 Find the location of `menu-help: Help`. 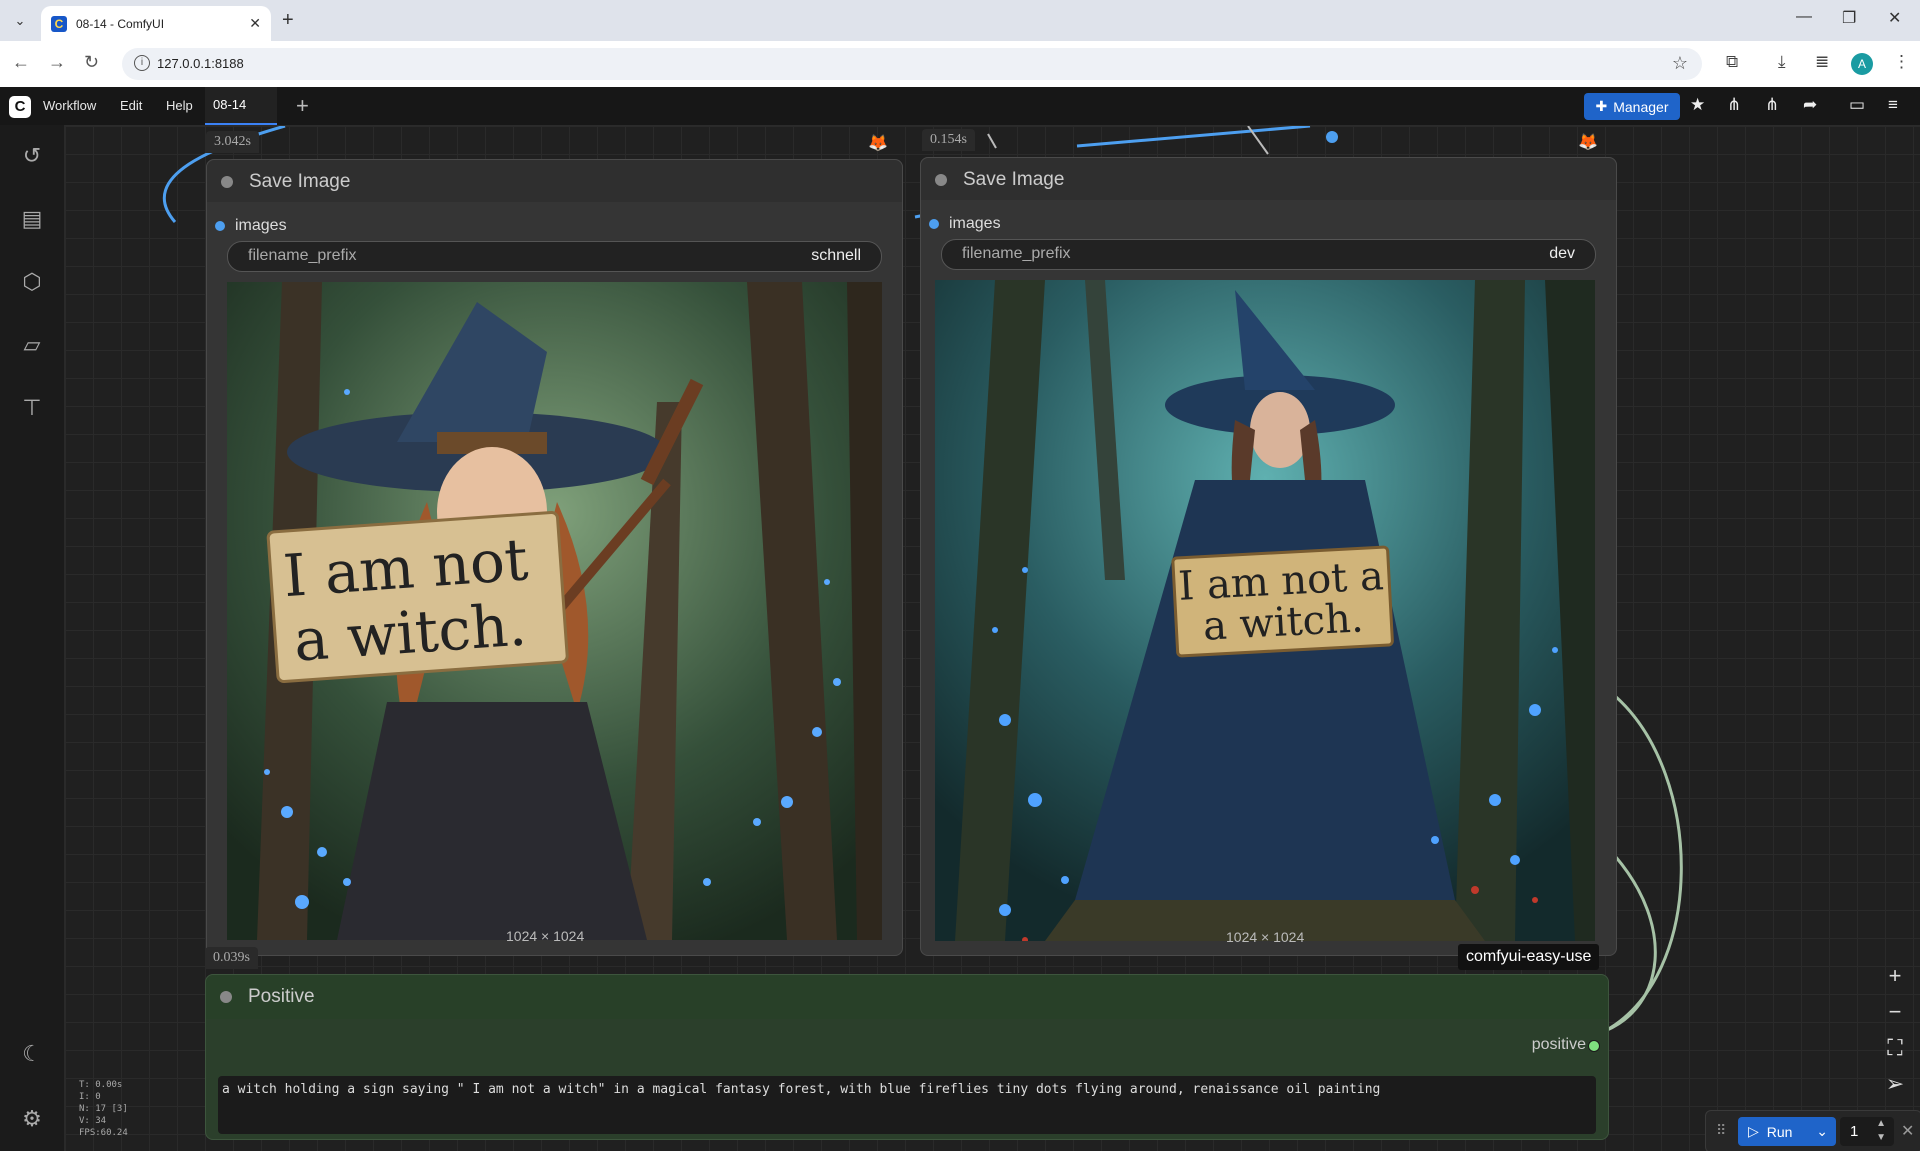

menu-help: Help is located at coordinates (179, 105).